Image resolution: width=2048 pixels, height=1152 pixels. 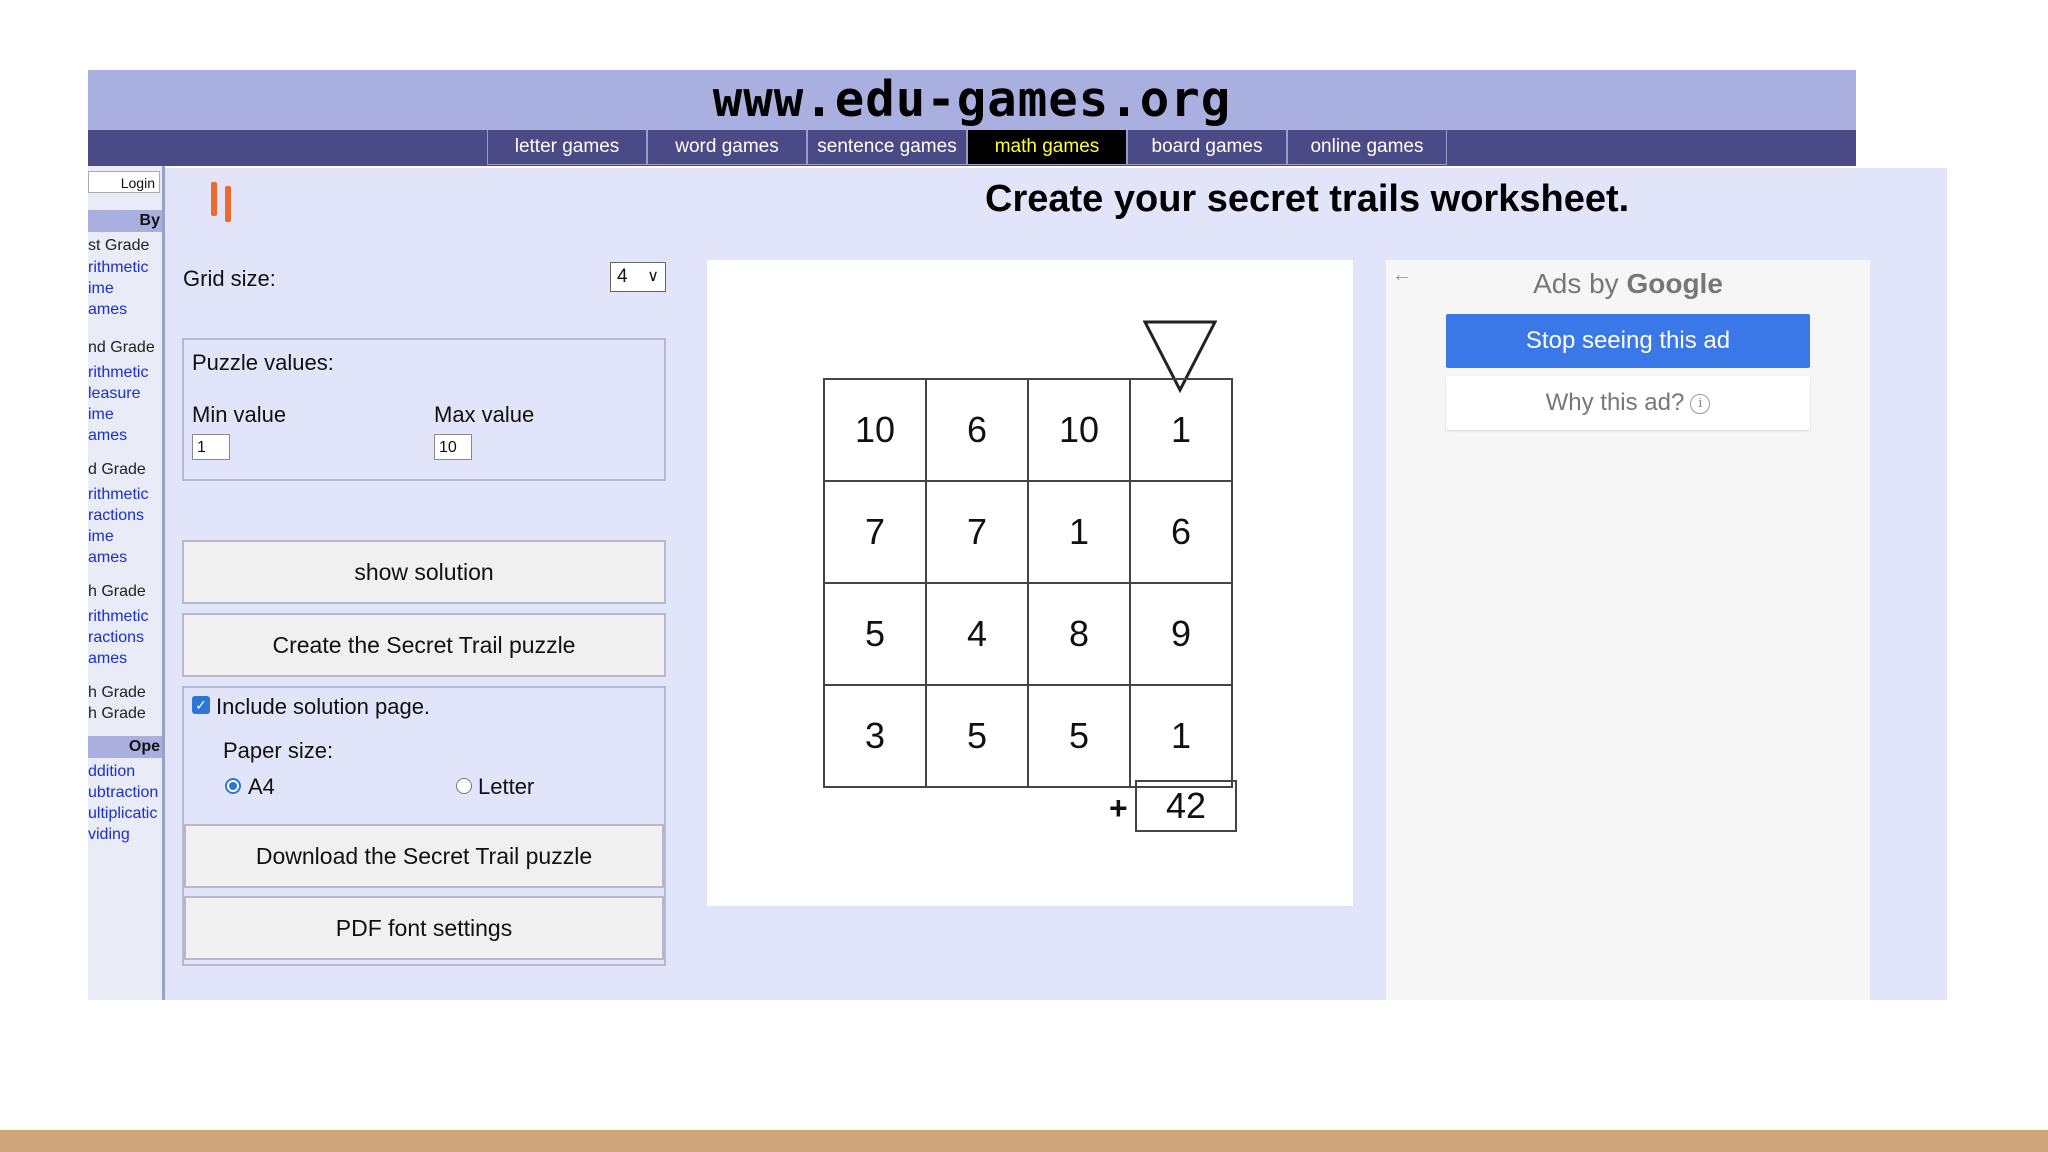 What do you see at coordinates (1118, 808) in the screenshot?
I see `operator-sign: +` at bounding box center [1118, 808].